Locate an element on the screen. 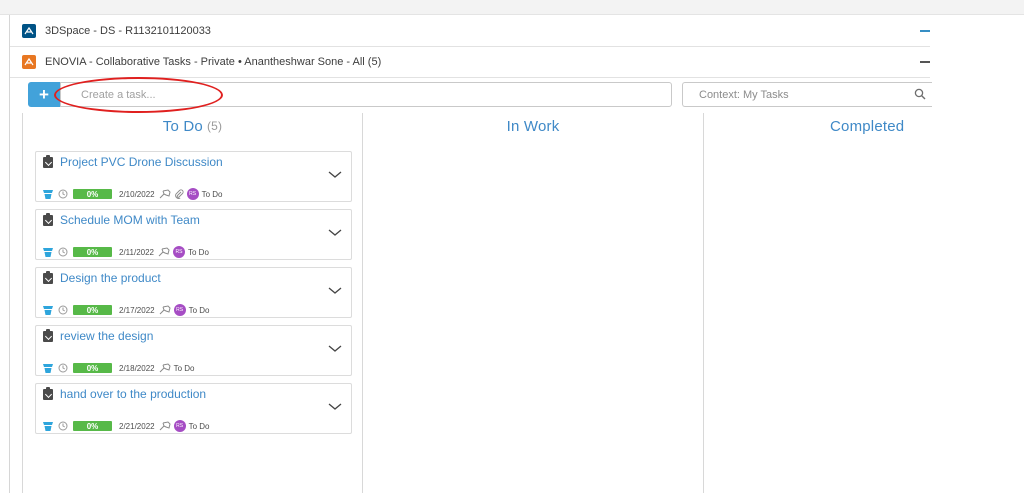  task-toolbar: + Context: My Tasks is located at coordinates (471, 96).